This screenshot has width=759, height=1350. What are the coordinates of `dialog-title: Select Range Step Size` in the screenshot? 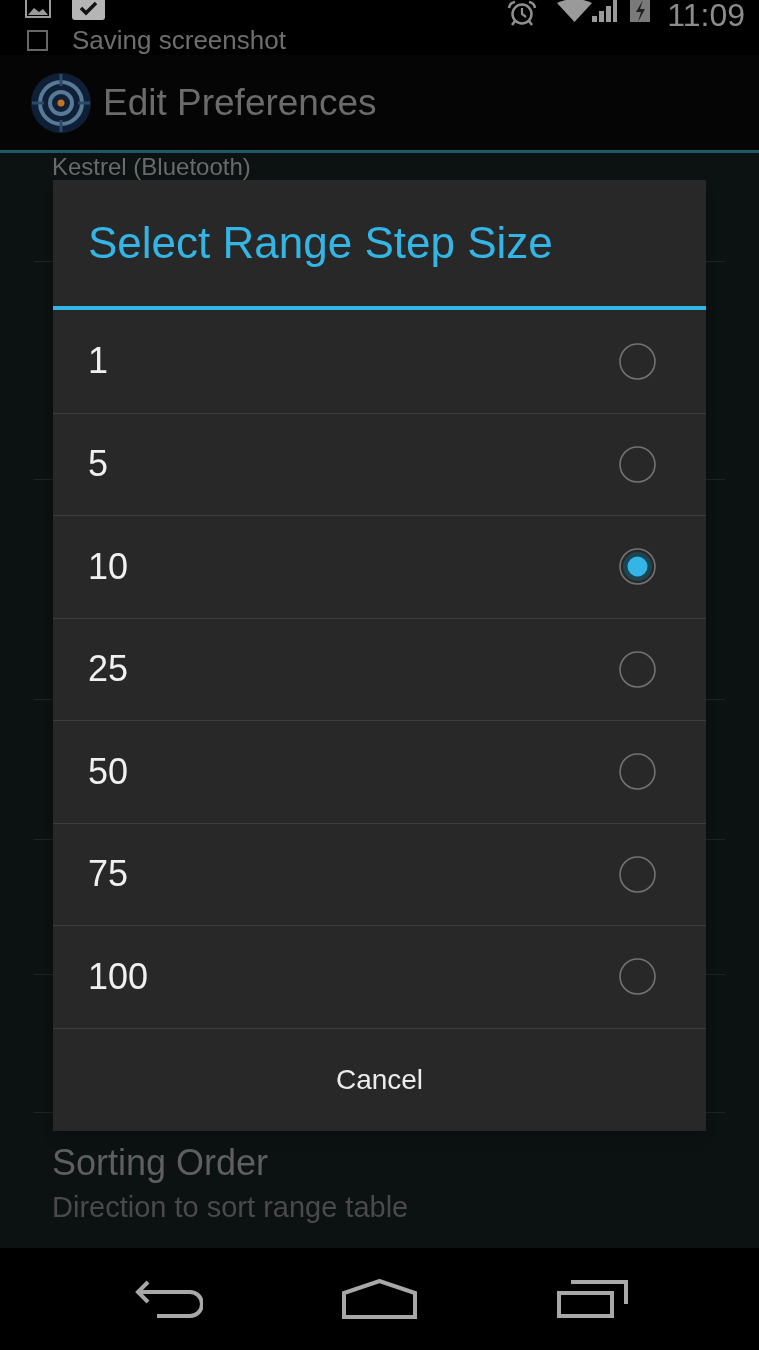 It's located at (320, 243).